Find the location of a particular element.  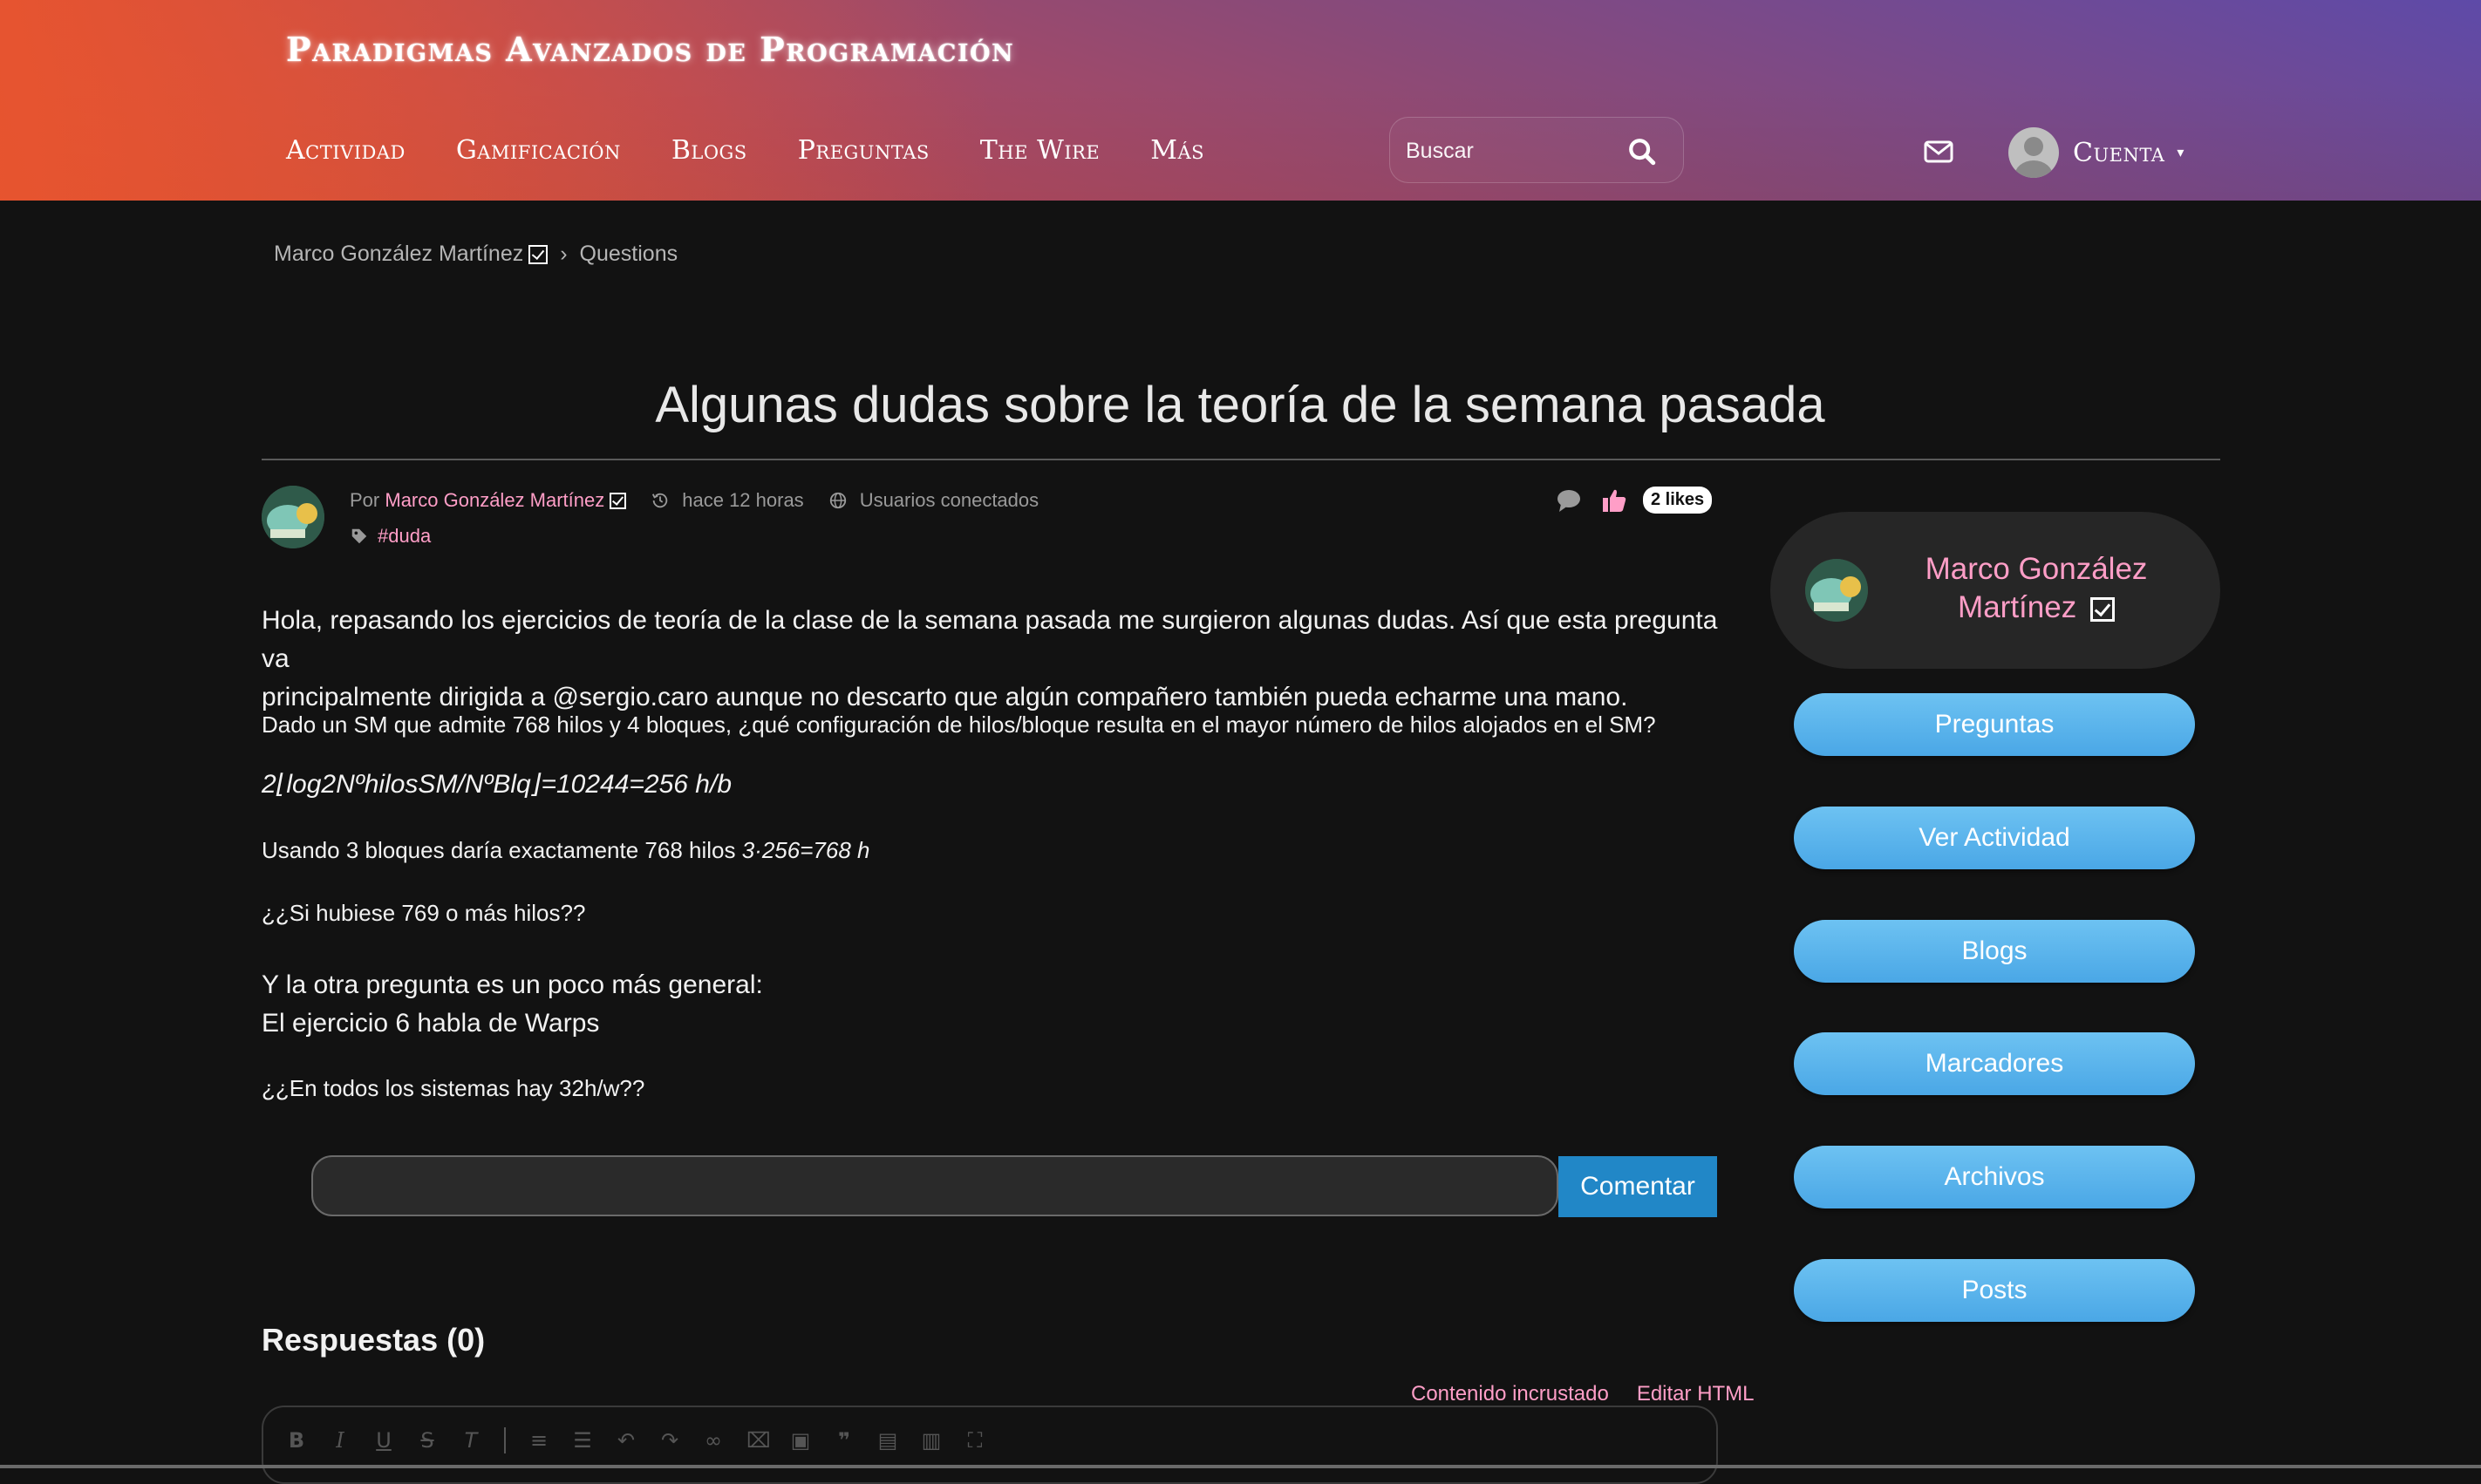

search-box is located at coordinates (1536, 150).